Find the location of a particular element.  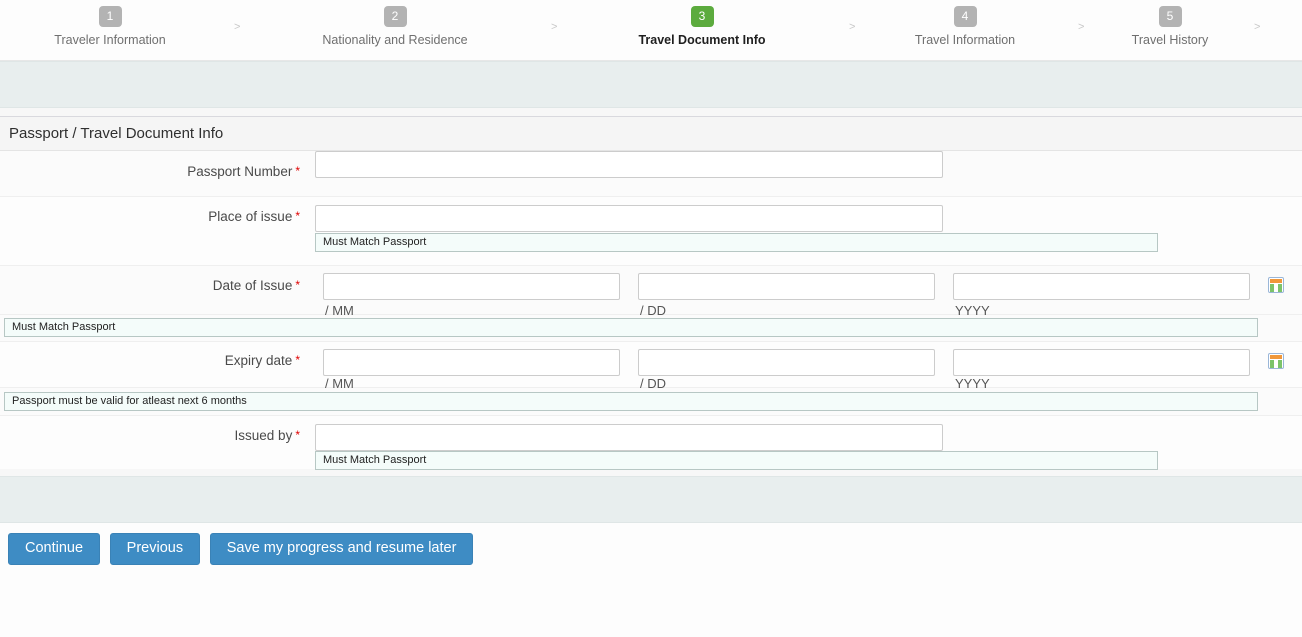

step-badge-3: 3 is located at coordinates (702, 16).